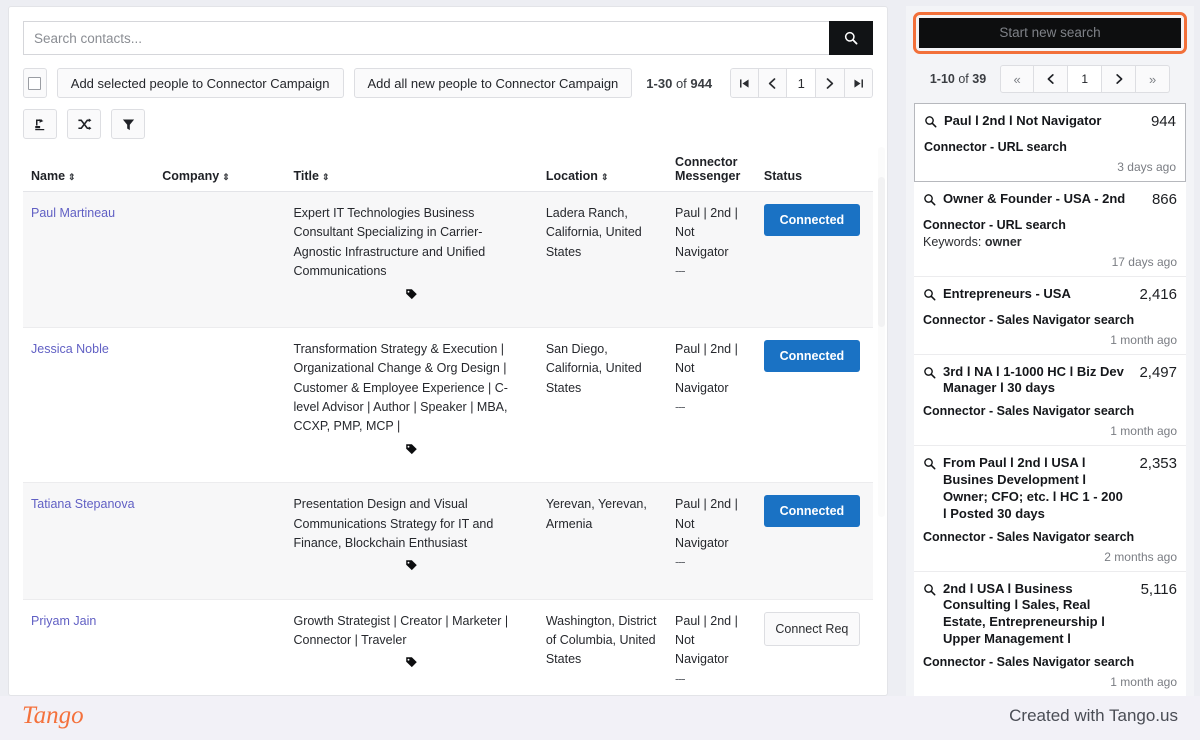 Image resolution: width=1200 pixels, height=740 pixels. Describe the element at coordinates (1158, 372) in the screenshot. I see `saved-search-count: 2,497` at that location.